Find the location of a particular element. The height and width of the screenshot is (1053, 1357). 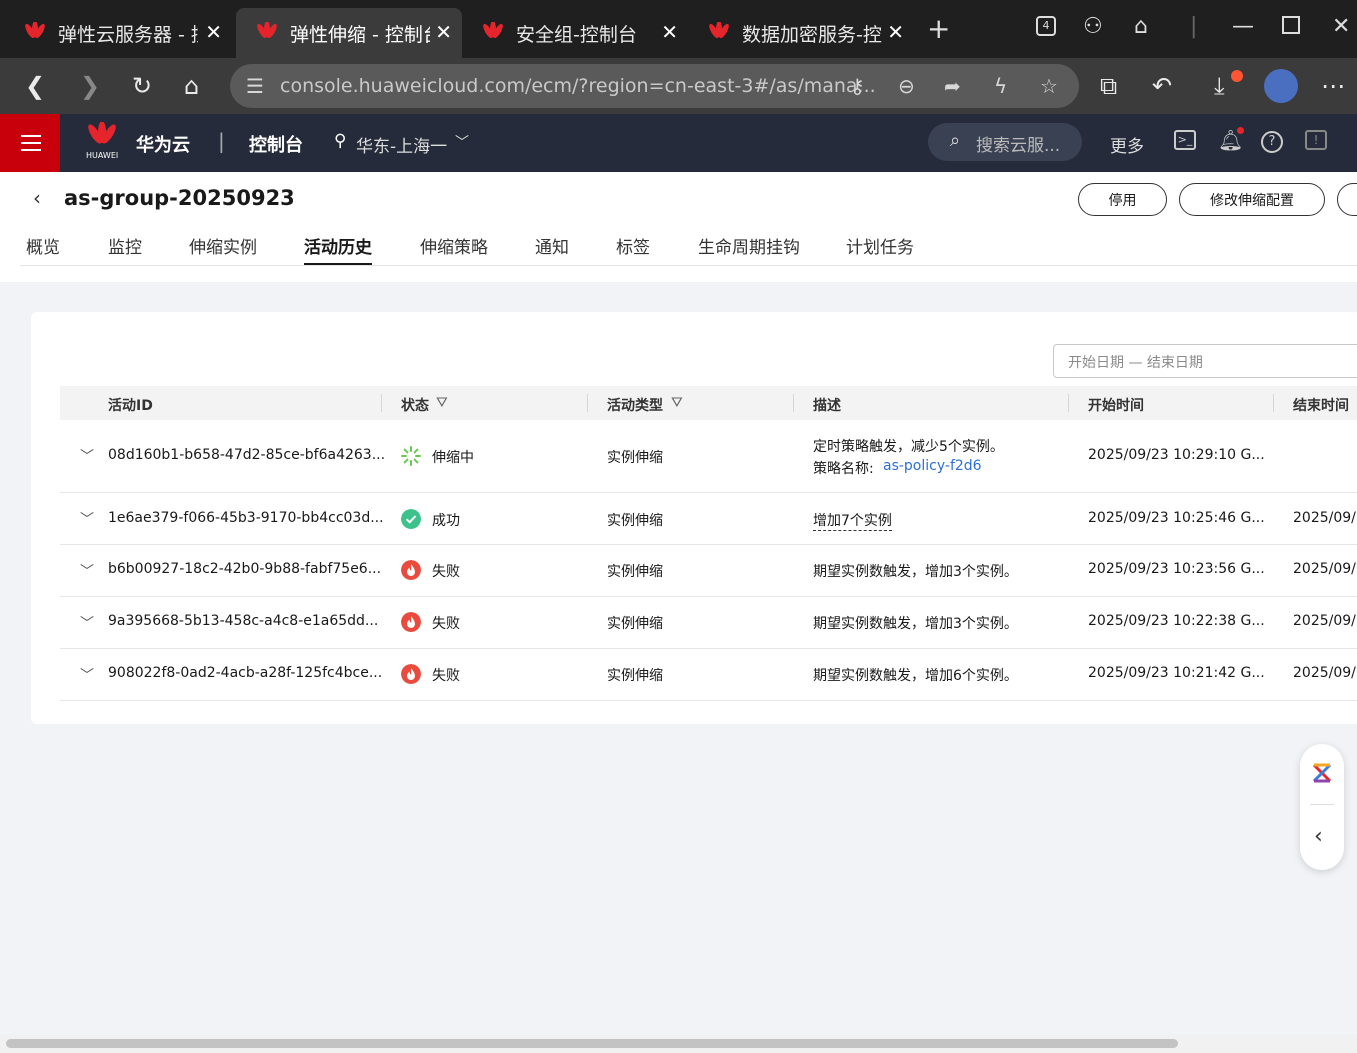

tab-scheduled-tasks: 计划任务 is located at coordinates (880, 245).